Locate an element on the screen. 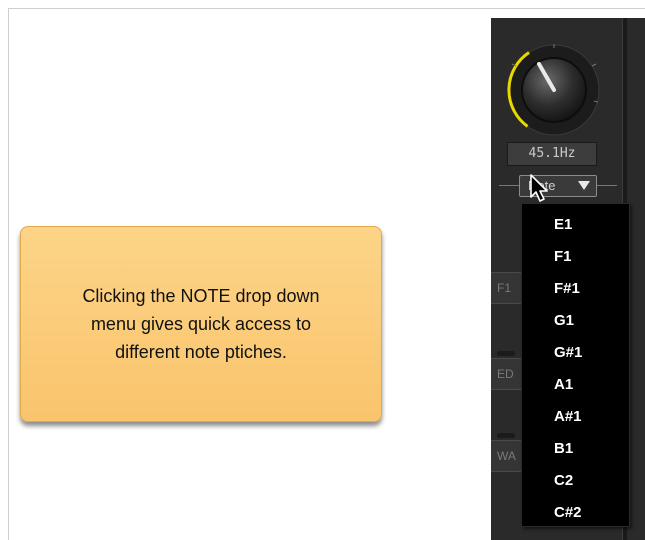 Image resolution: width=645 pixels, height=540 pixels. mouse-cursor-icon is located at coordinates (539, 188).